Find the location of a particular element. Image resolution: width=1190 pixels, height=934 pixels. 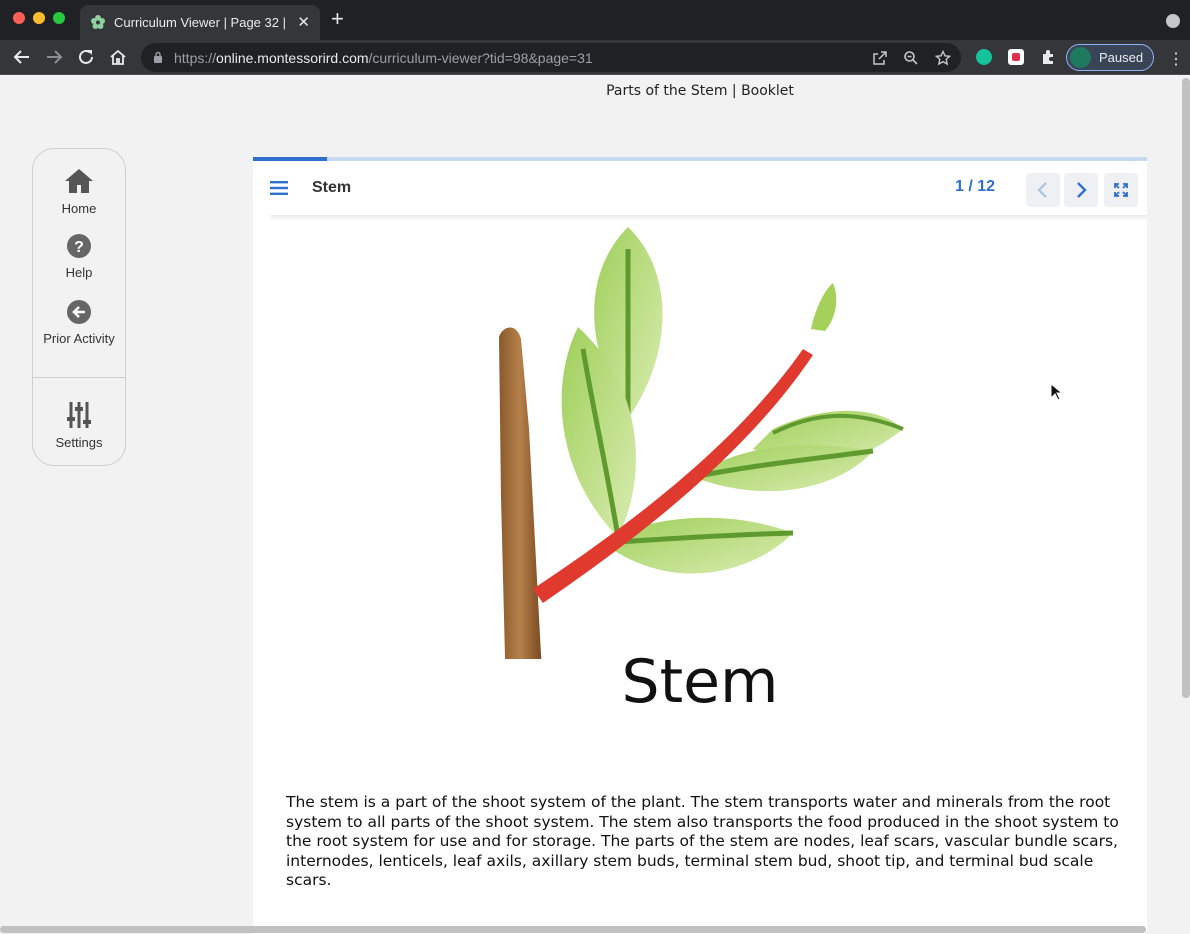

fullscreen-button is located at coordinates (1121, 190).